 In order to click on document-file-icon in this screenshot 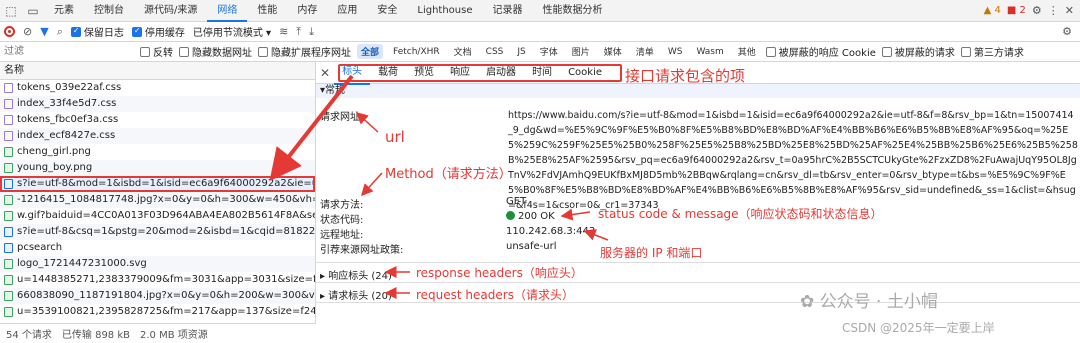, I will do `click(8, 248)`.